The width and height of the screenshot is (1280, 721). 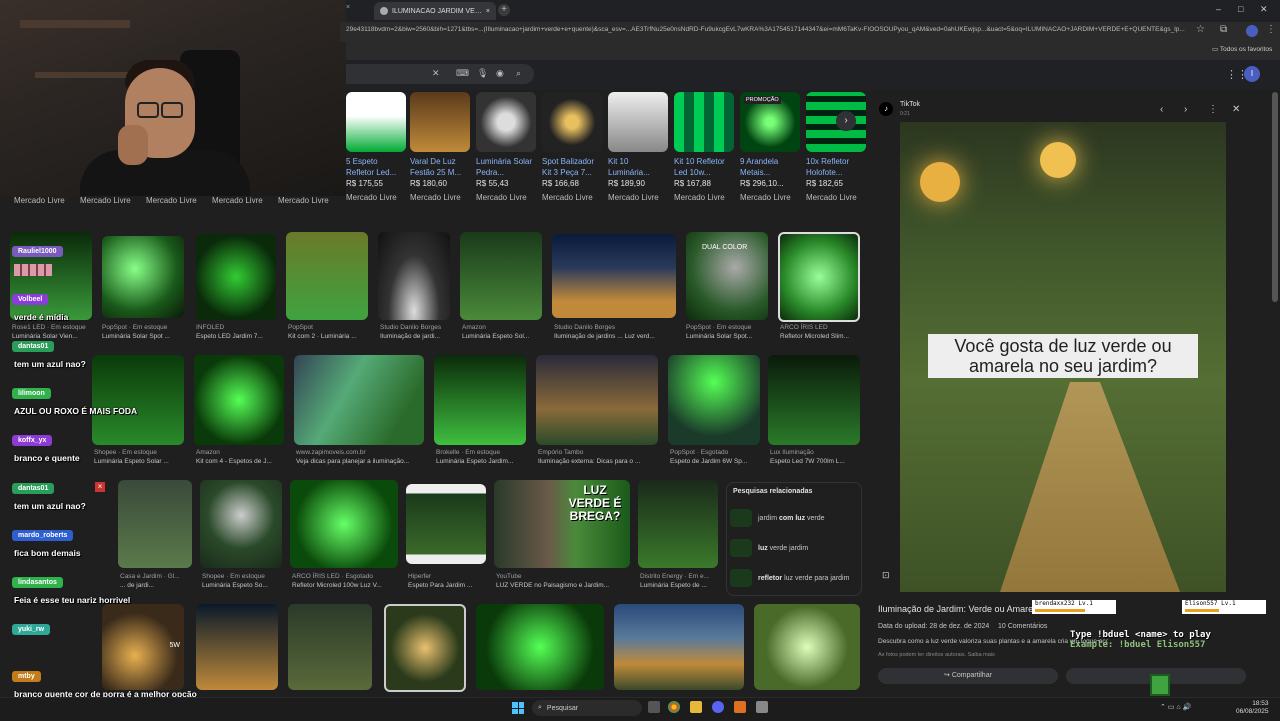 What do you see at coordinates (696, 707) in the screenshot?
I see `file-explorer-icon` at bounding box center [696, 707].